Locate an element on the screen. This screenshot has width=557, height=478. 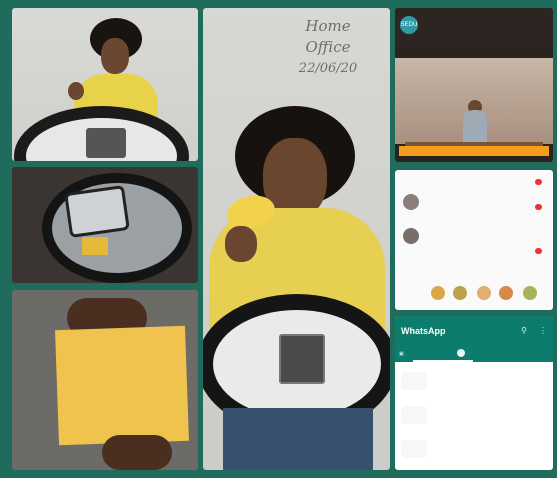
whatsapp-header: WhatsApp ⚲ ⋮ is located at coordinates (474, 332).